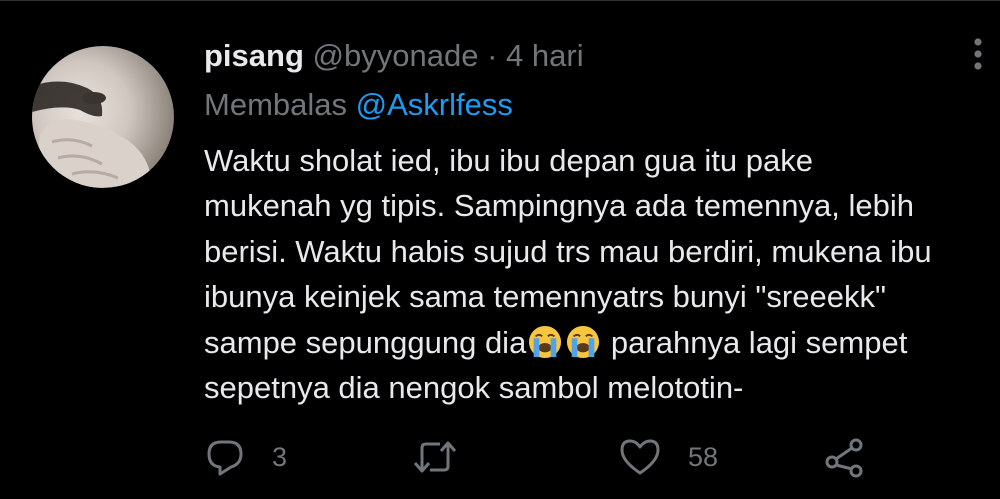 This screenshot has width=1000, height=499. Describe the element at coordinates (434, 104) in the screenshot. I see `replying-mention-link: @Askrlfess` at that location.